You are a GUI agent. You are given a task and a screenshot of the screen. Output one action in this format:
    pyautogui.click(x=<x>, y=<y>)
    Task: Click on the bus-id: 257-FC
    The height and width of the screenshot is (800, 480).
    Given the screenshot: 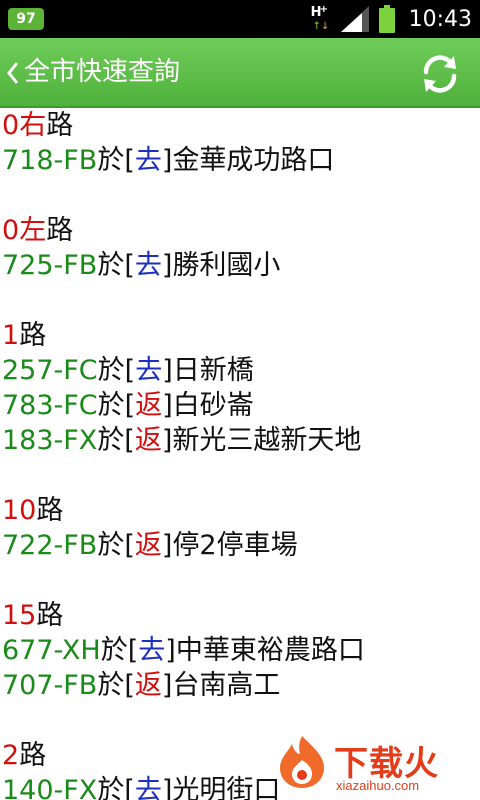 What is the action you would take?
    pyautogui.click(x=50, y=370)
    